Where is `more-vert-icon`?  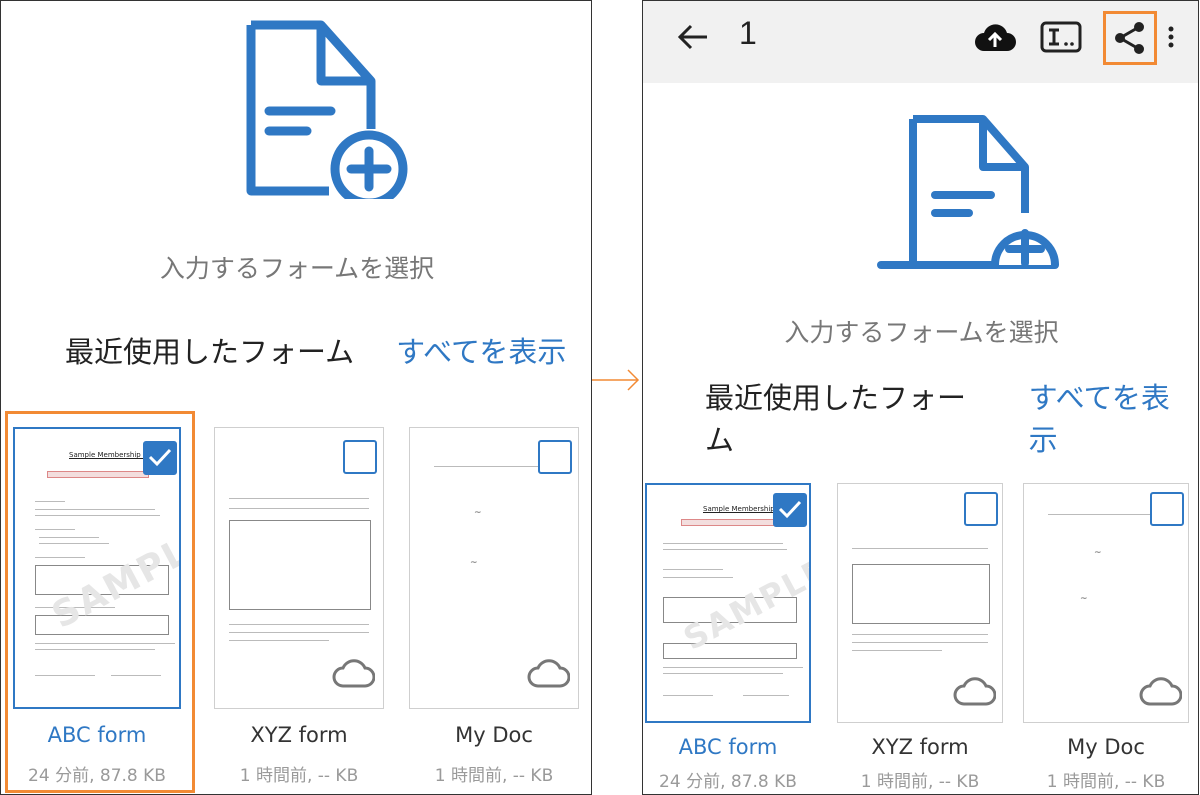 more-vert-icon is located at coordinates (1171, 37).